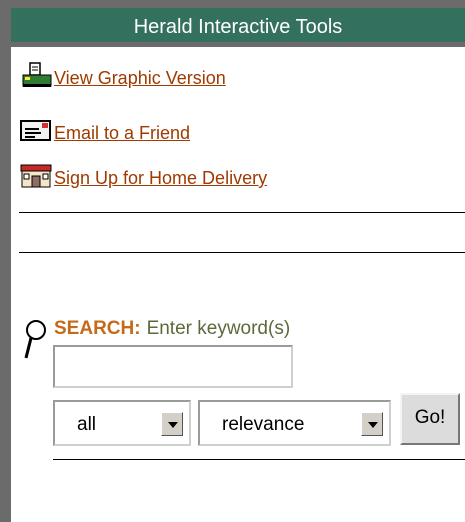 This screenshot has height=522, width=465. I want to click on header-title: Herald Interactive Tools, so click(238, 27).